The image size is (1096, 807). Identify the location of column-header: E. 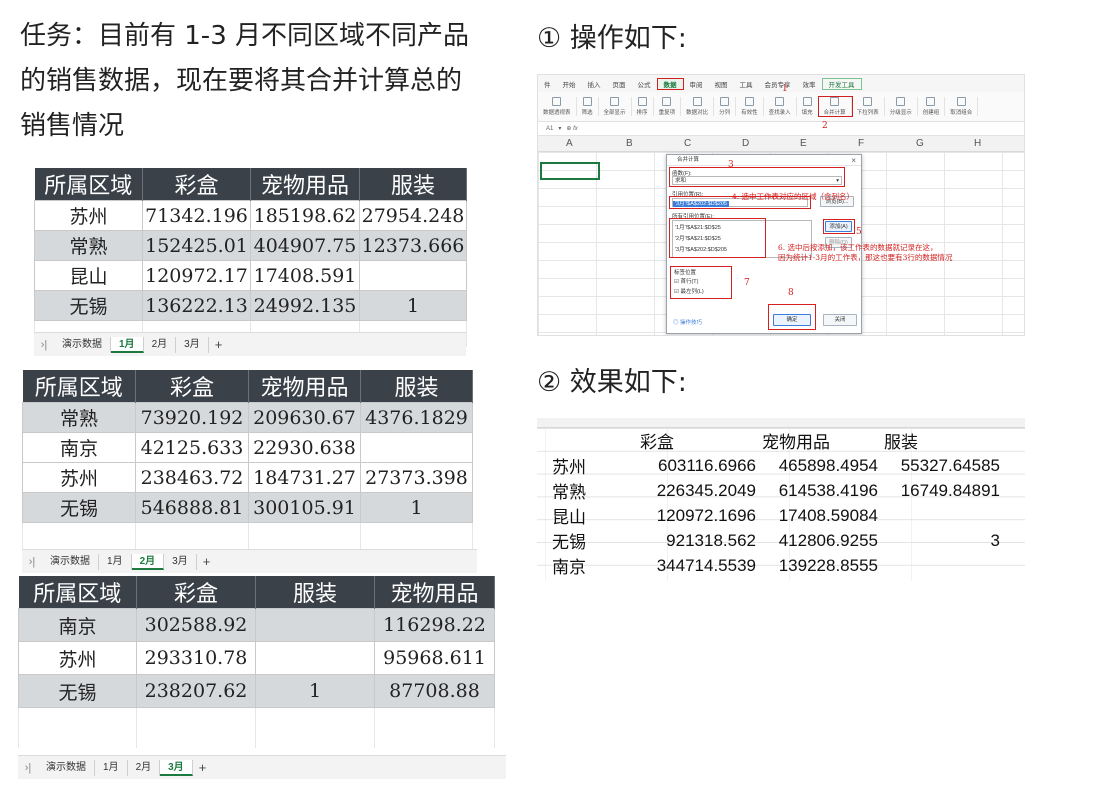
(803, 143).